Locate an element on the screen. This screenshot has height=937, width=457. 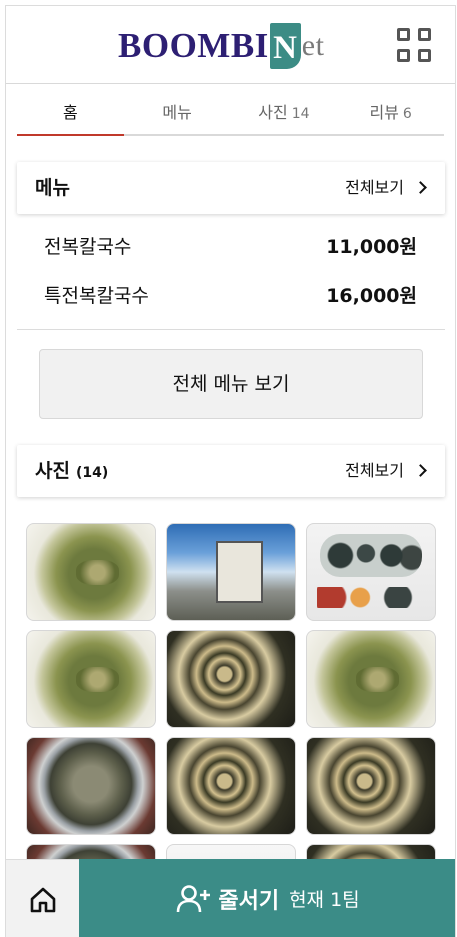
menu-list: 전복칼국수 11,000원 특전복칼국수 16,000원 is located at coordinates (231, 279).